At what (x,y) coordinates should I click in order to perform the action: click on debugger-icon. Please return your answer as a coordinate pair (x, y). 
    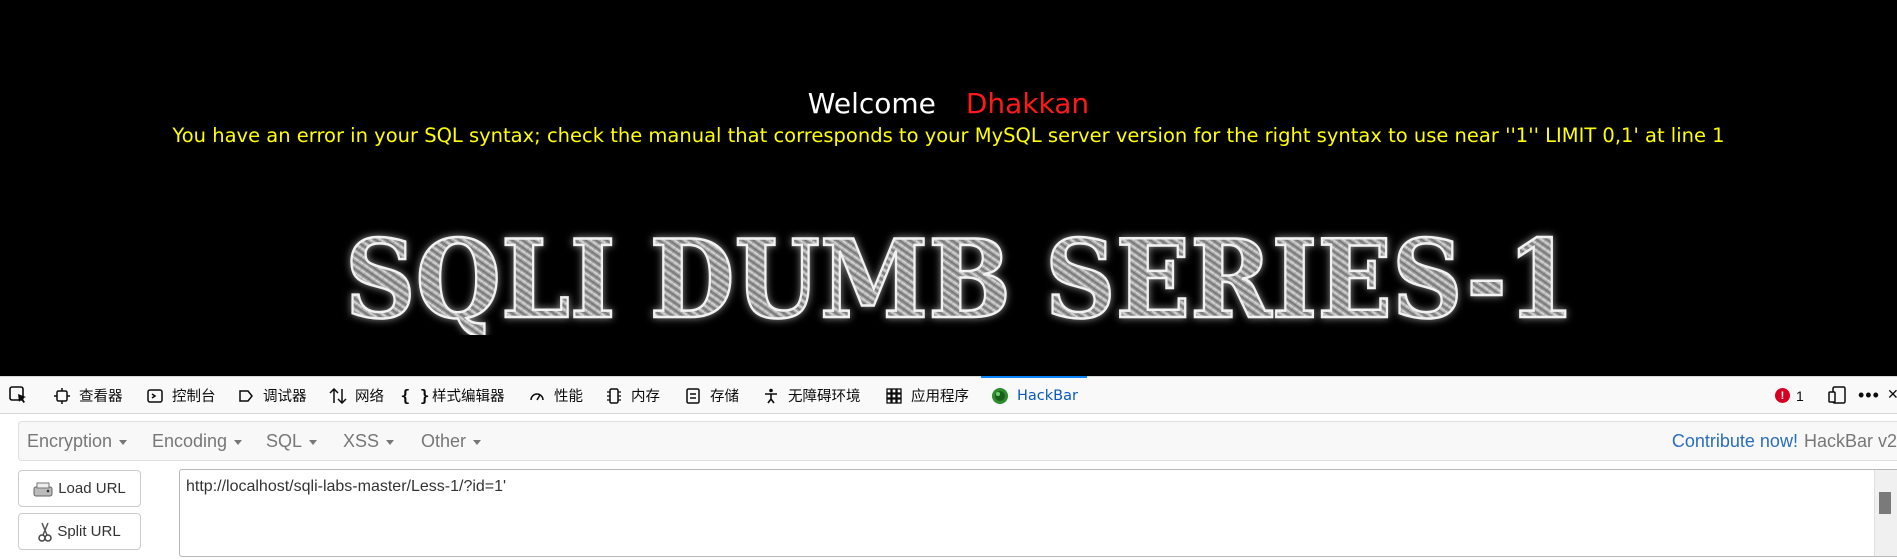
    Looking at the image, I should click on (246, 396).